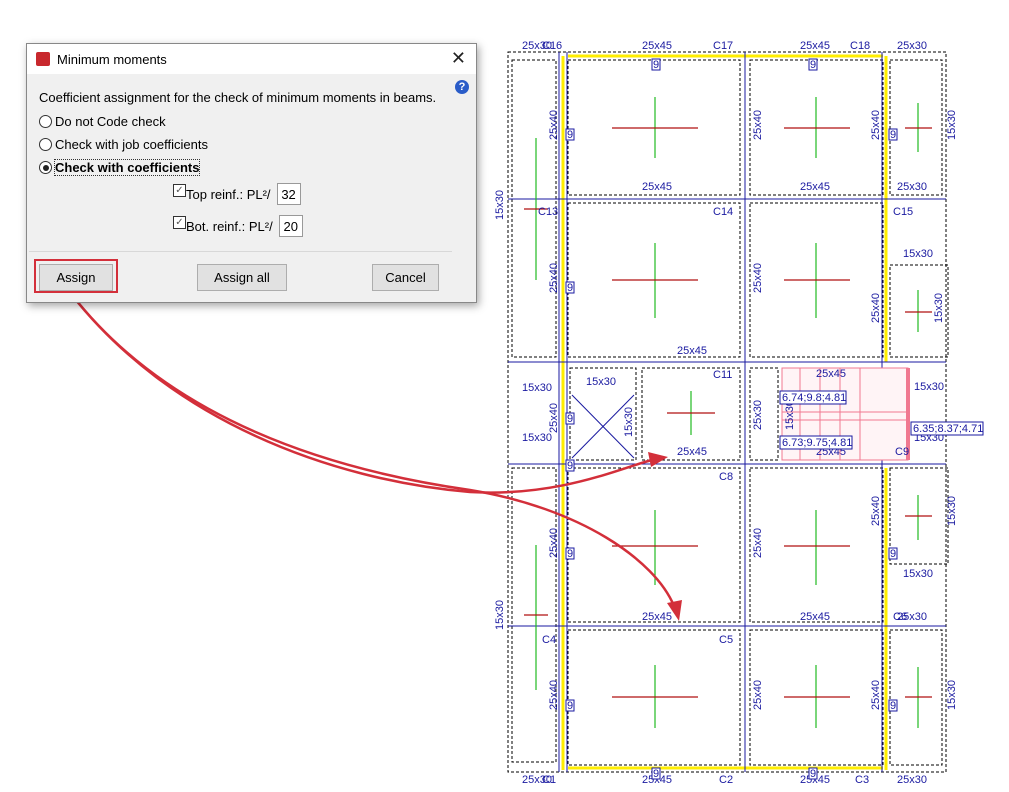  Describe the element at coordinates (723, 46) in the screenshot. I see `plan-label: C17` at that location.